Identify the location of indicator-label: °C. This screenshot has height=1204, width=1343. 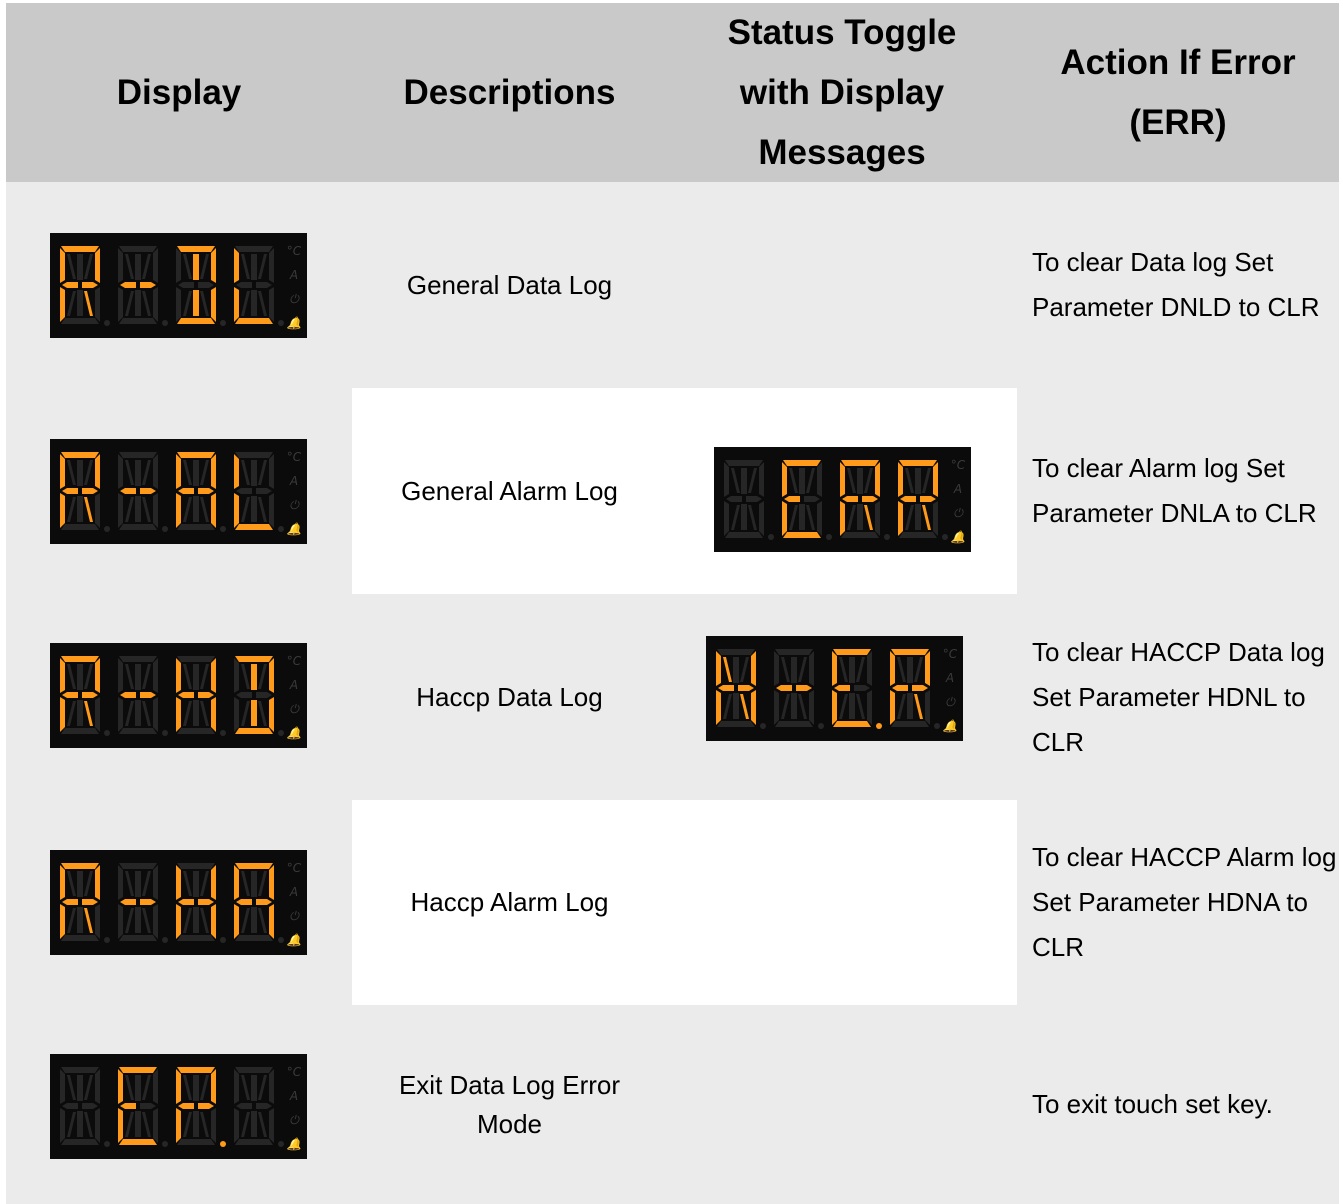
(294, 661).